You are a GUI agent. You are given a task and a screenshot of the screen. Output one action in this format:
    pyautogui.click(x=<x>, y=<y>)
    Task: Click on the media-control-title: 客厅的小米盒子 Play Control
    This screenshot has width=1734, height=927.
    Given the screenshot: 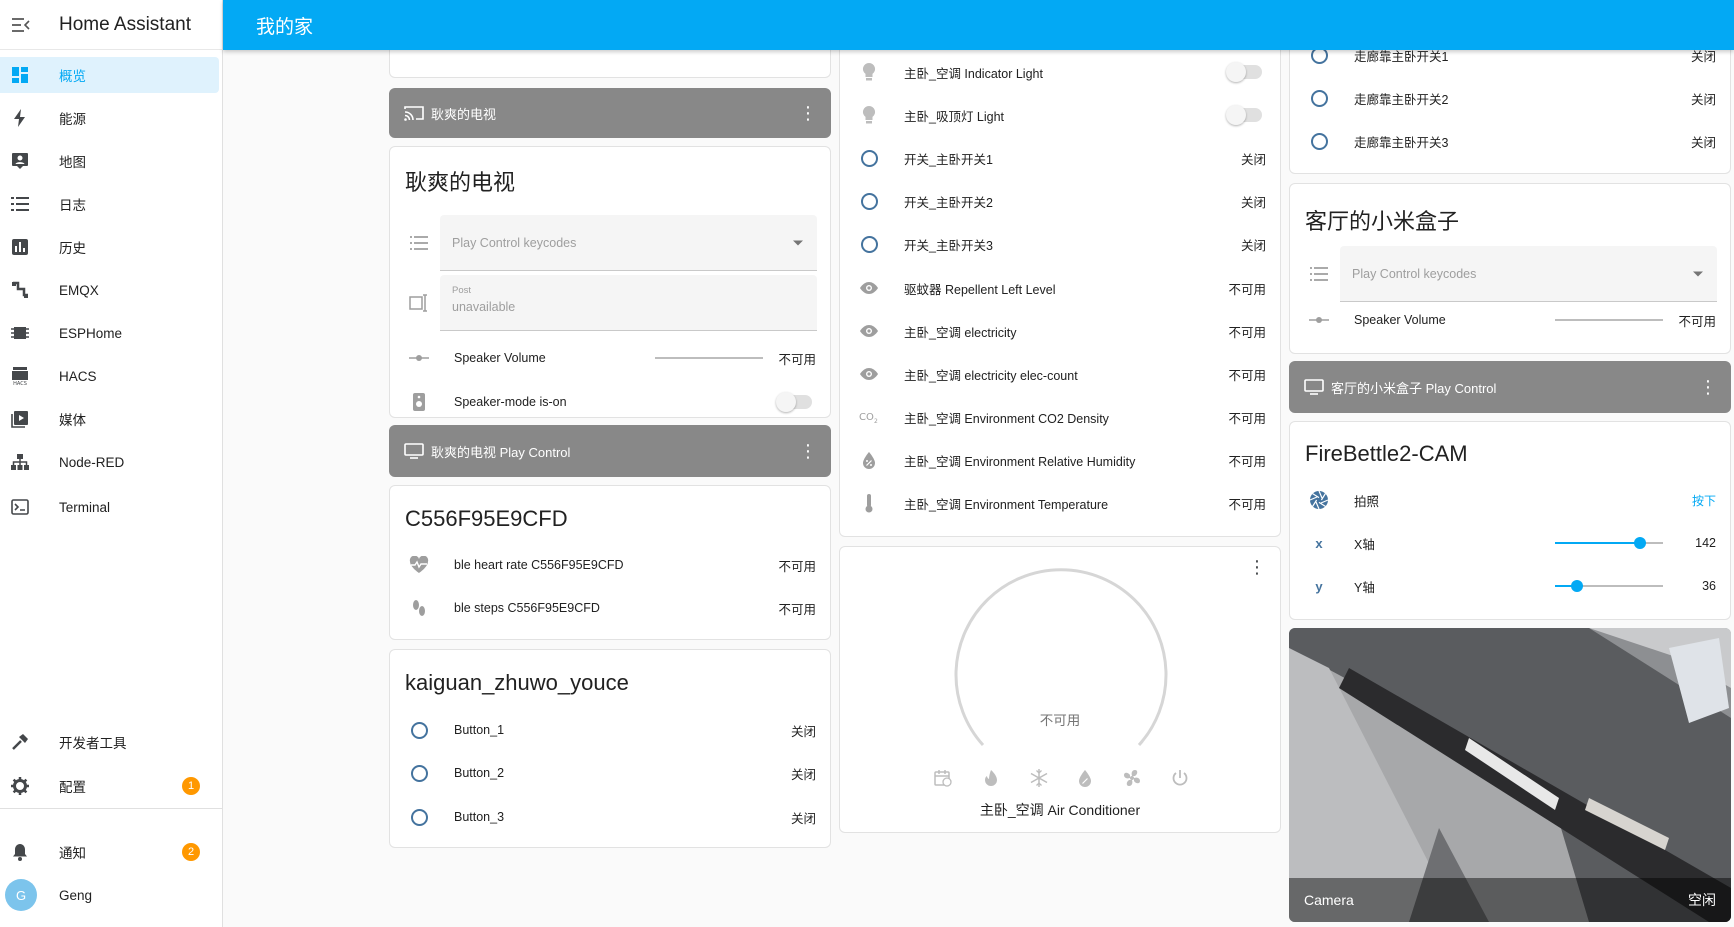 What is the action you would take?
    pyautogui.click(x=1414, y=388)
    